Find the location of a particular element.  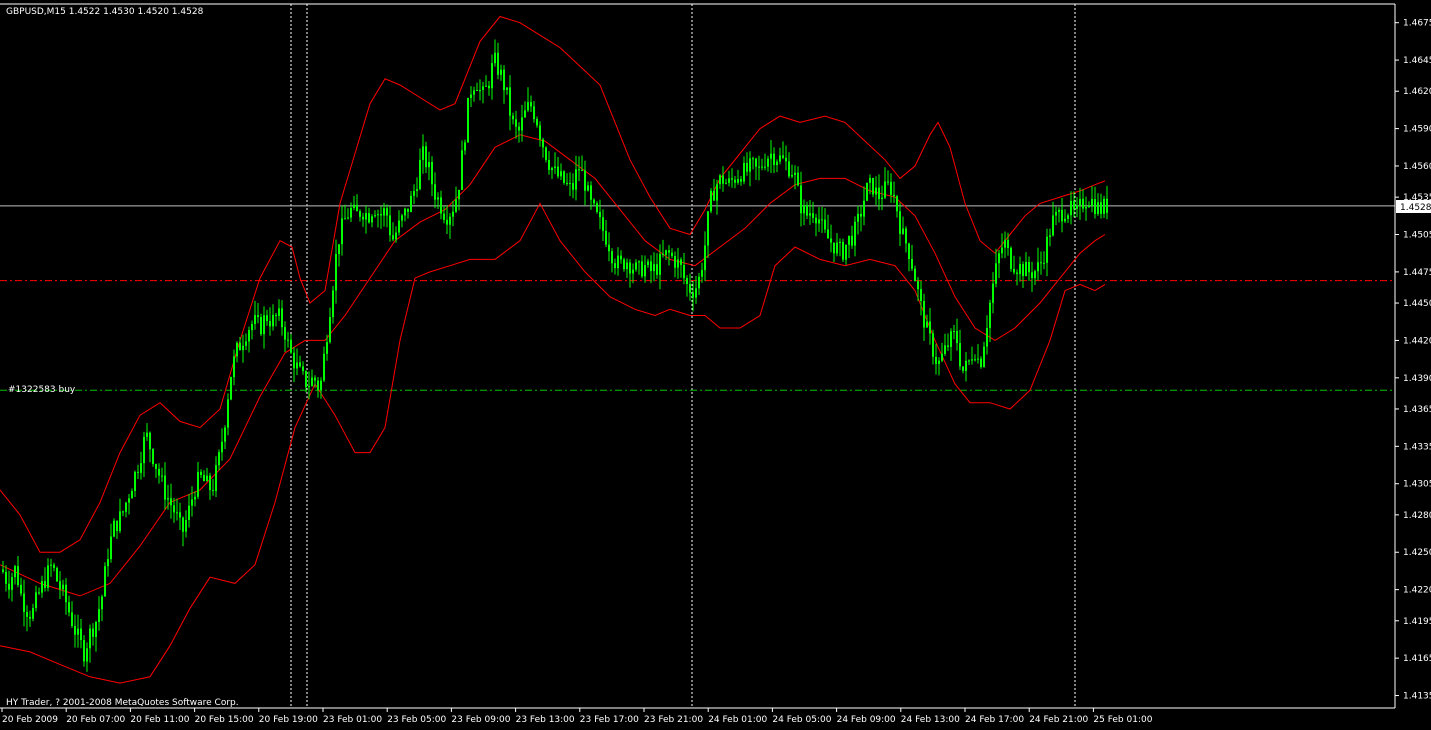

y-tick-label: 1.4220 is located at coordinates (1417, 591).